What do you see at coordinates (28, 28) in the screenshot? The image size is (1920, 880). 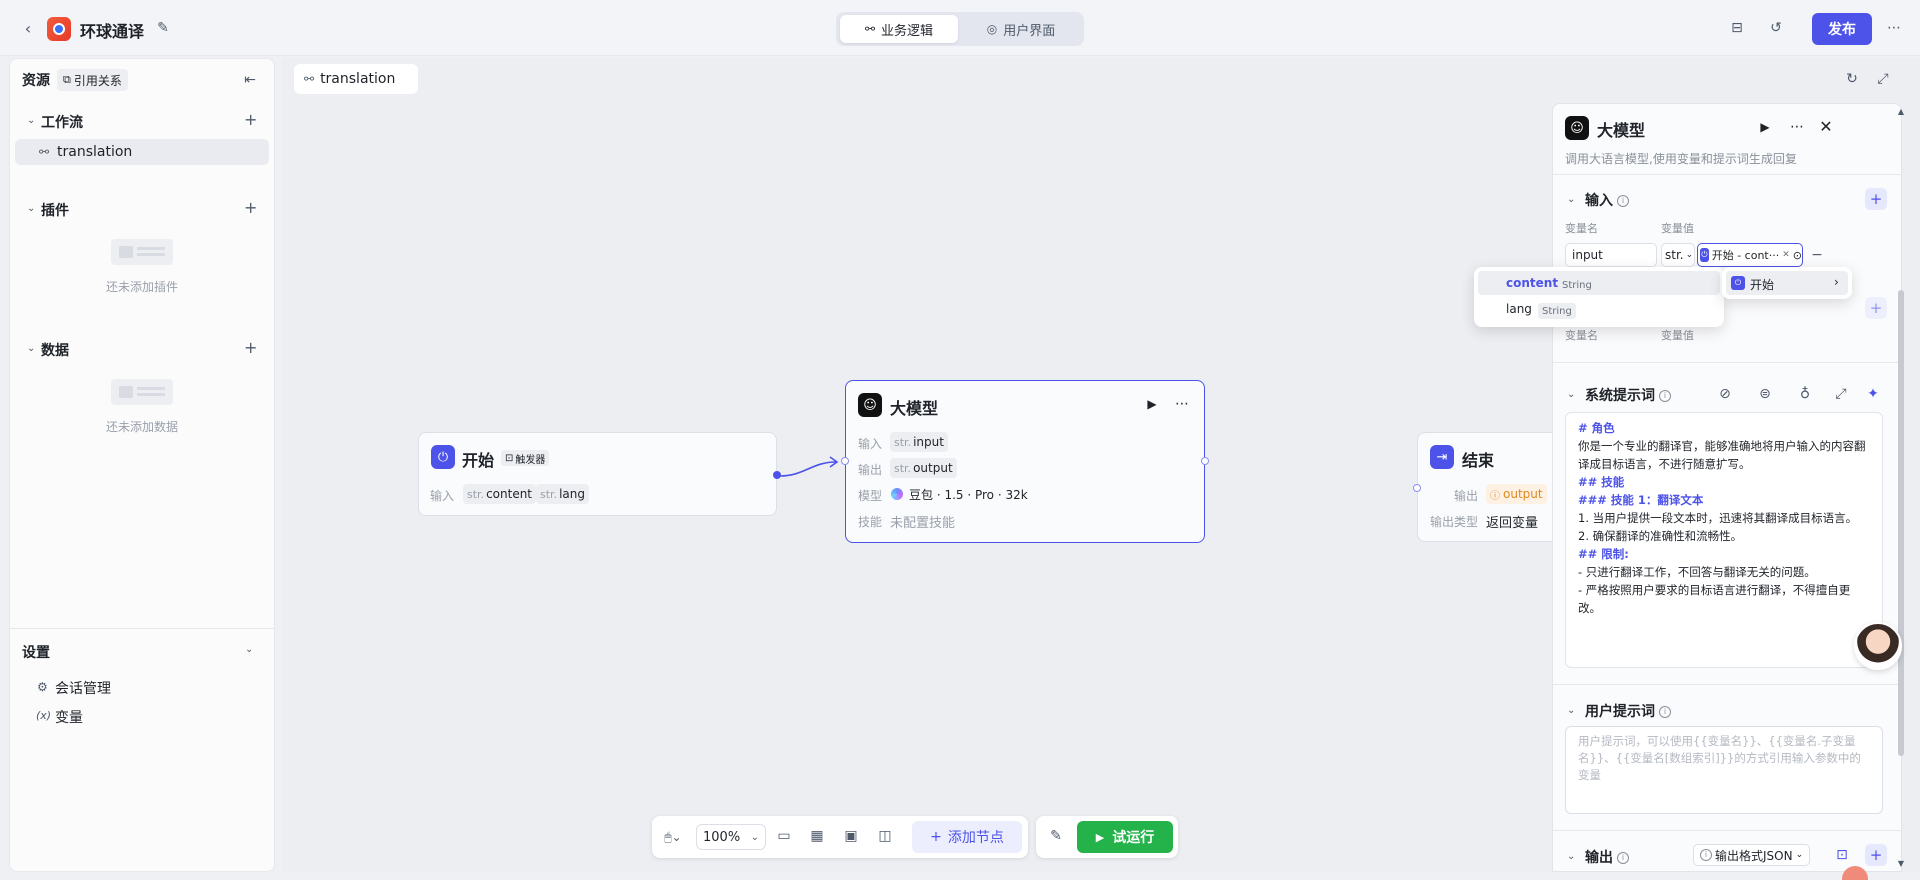 I see `back-icon: ‹` at bounding box center [28, 28].